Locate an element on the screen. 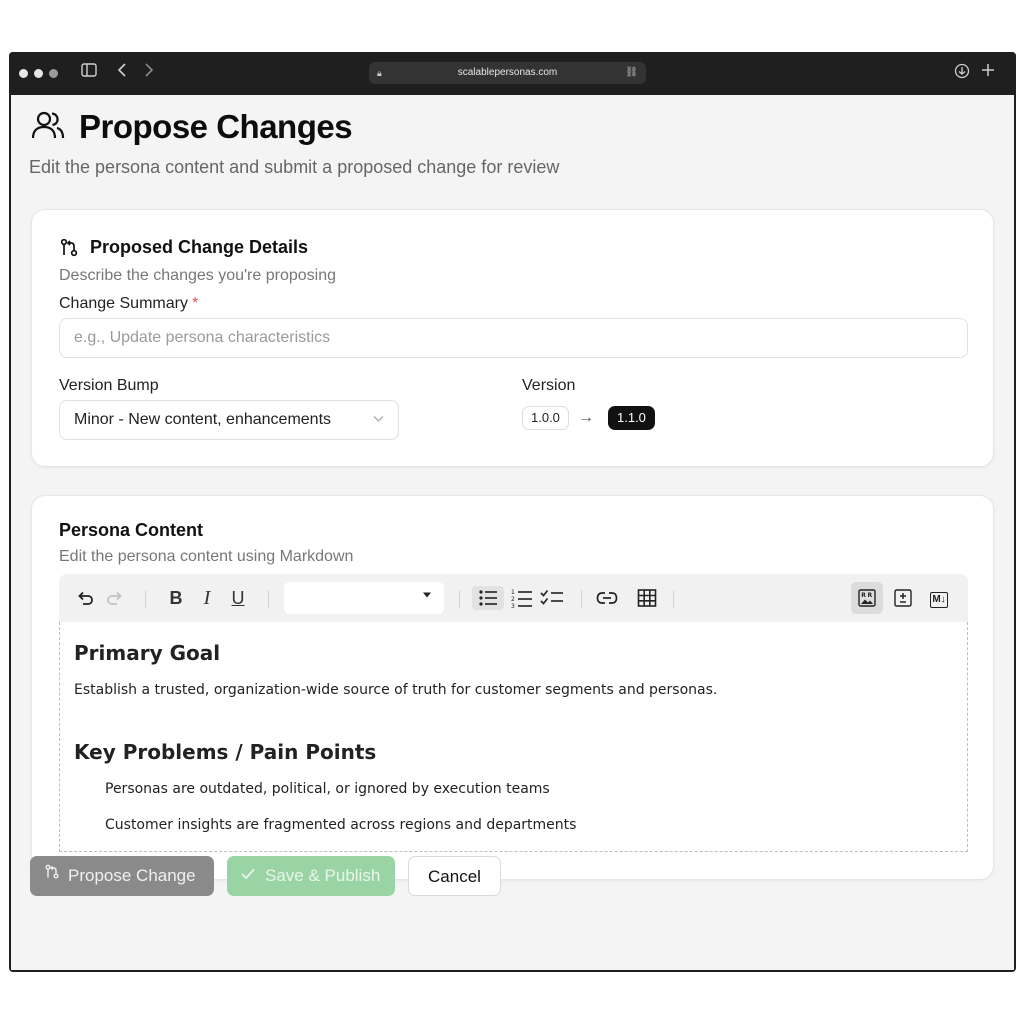  caret-down-icon is located at coordinates (427, 595).